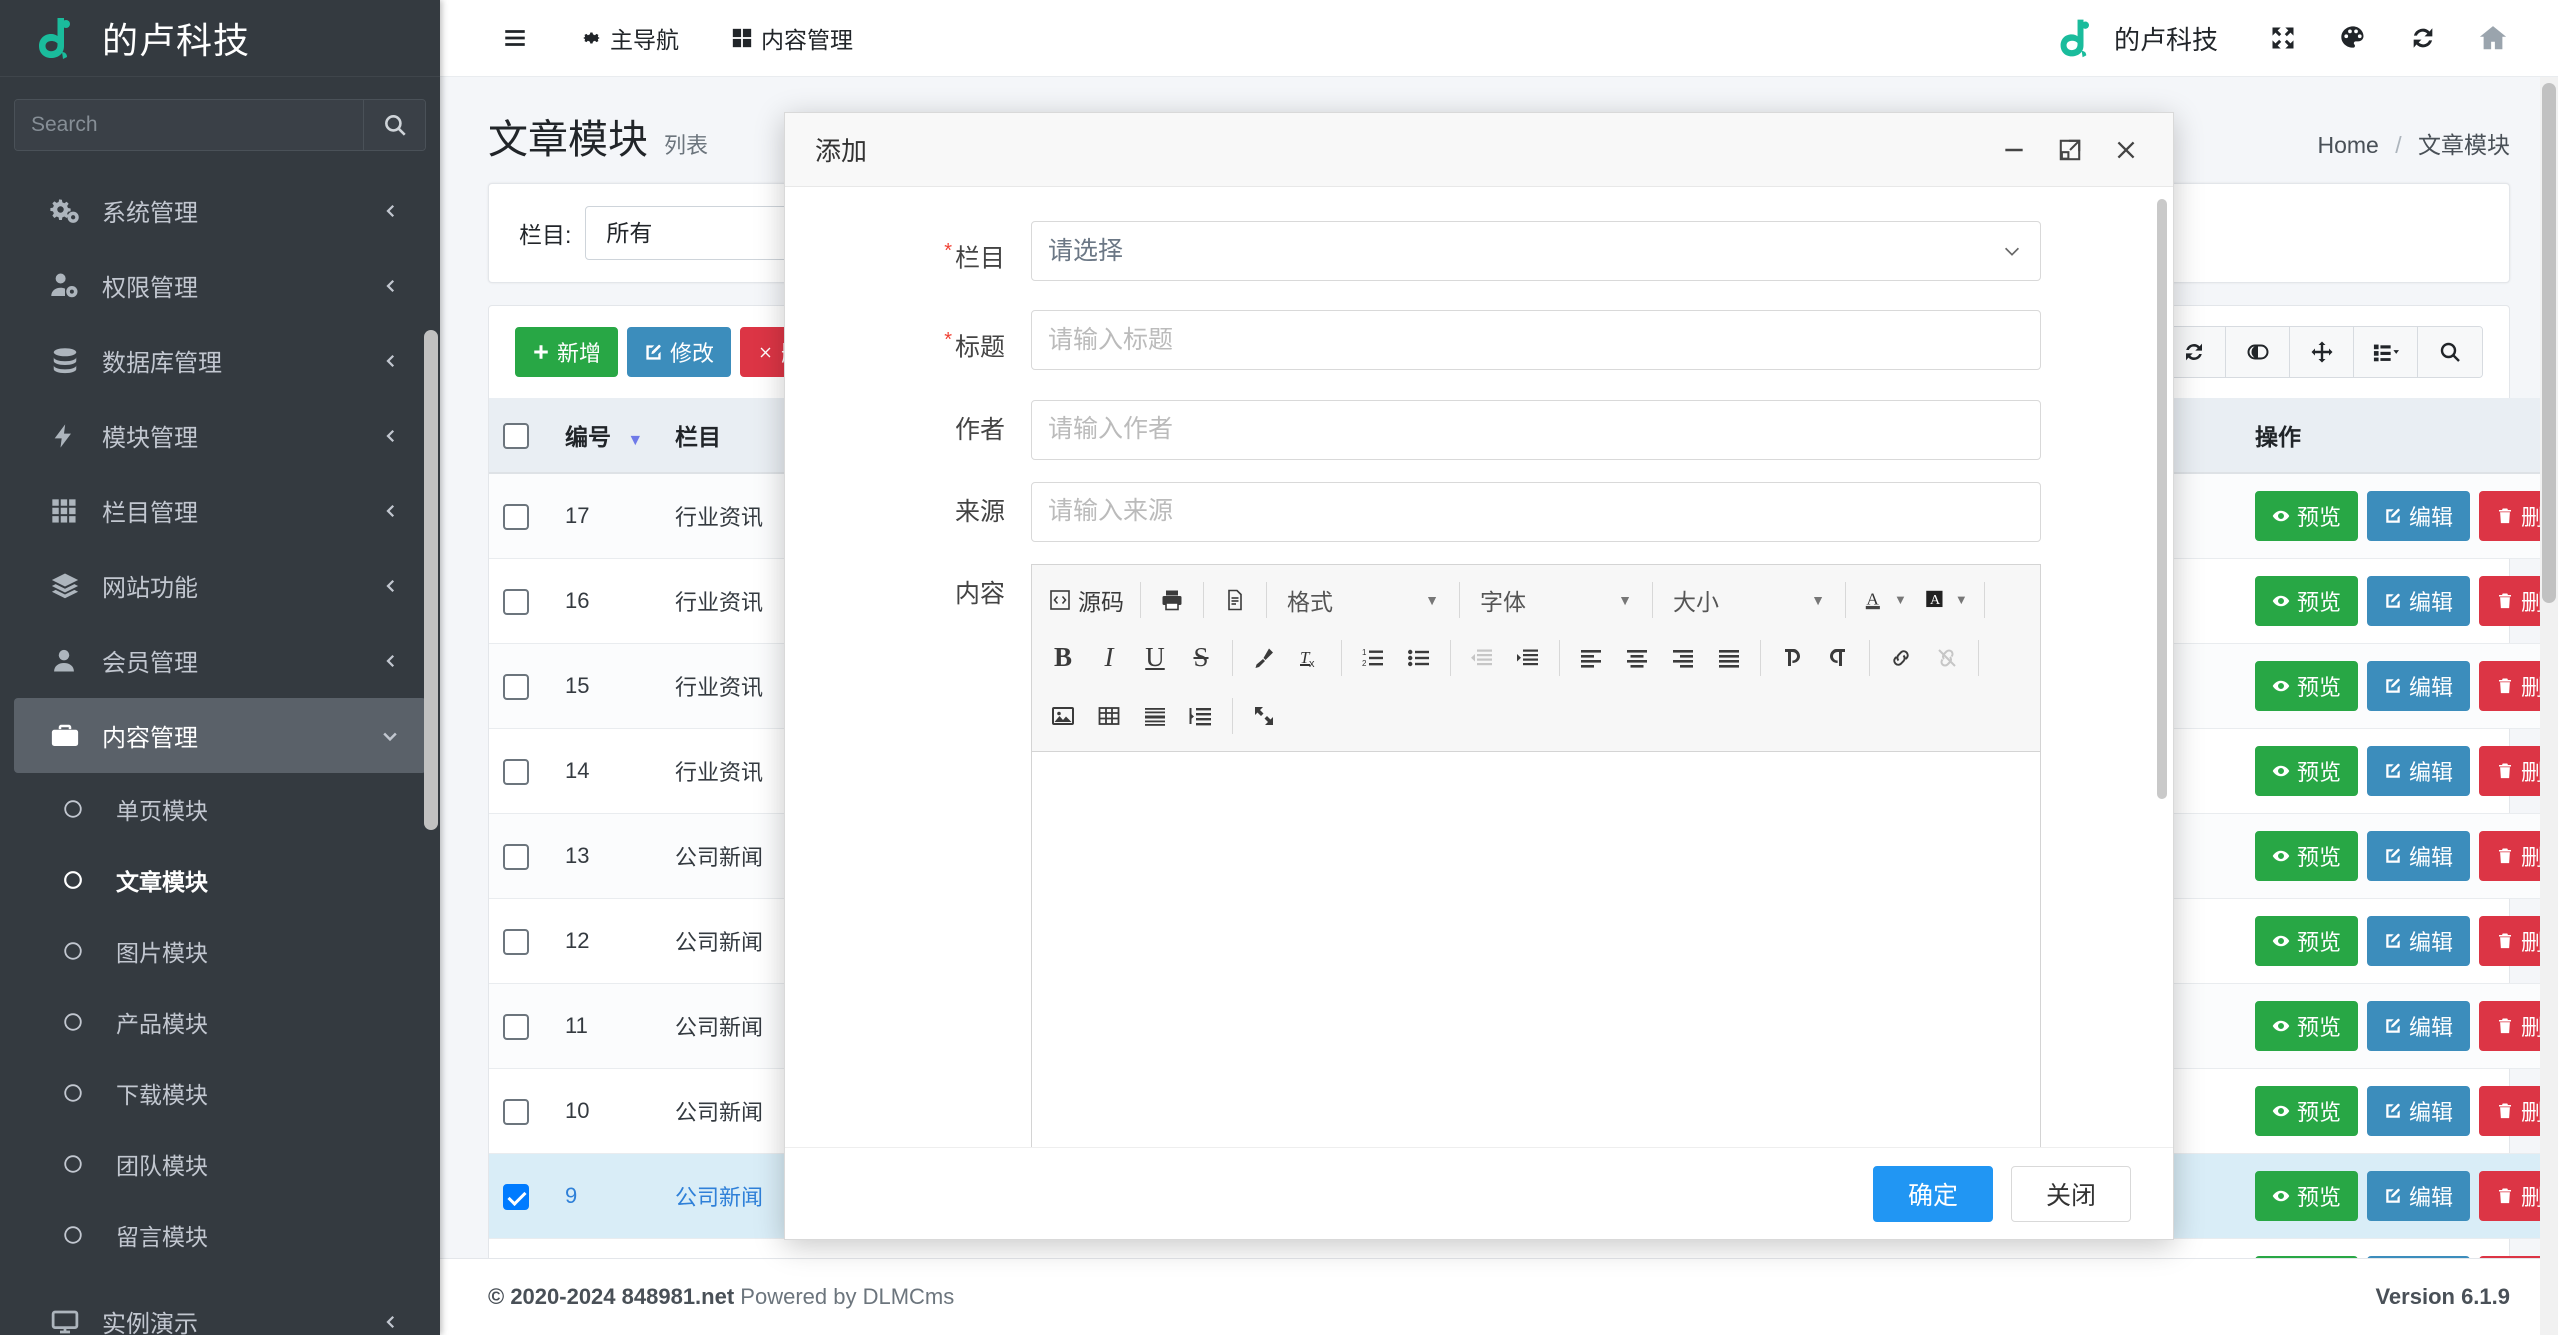 The image size is (2558, 1335). I want to click on refresh-icon, so click(2423, 38).